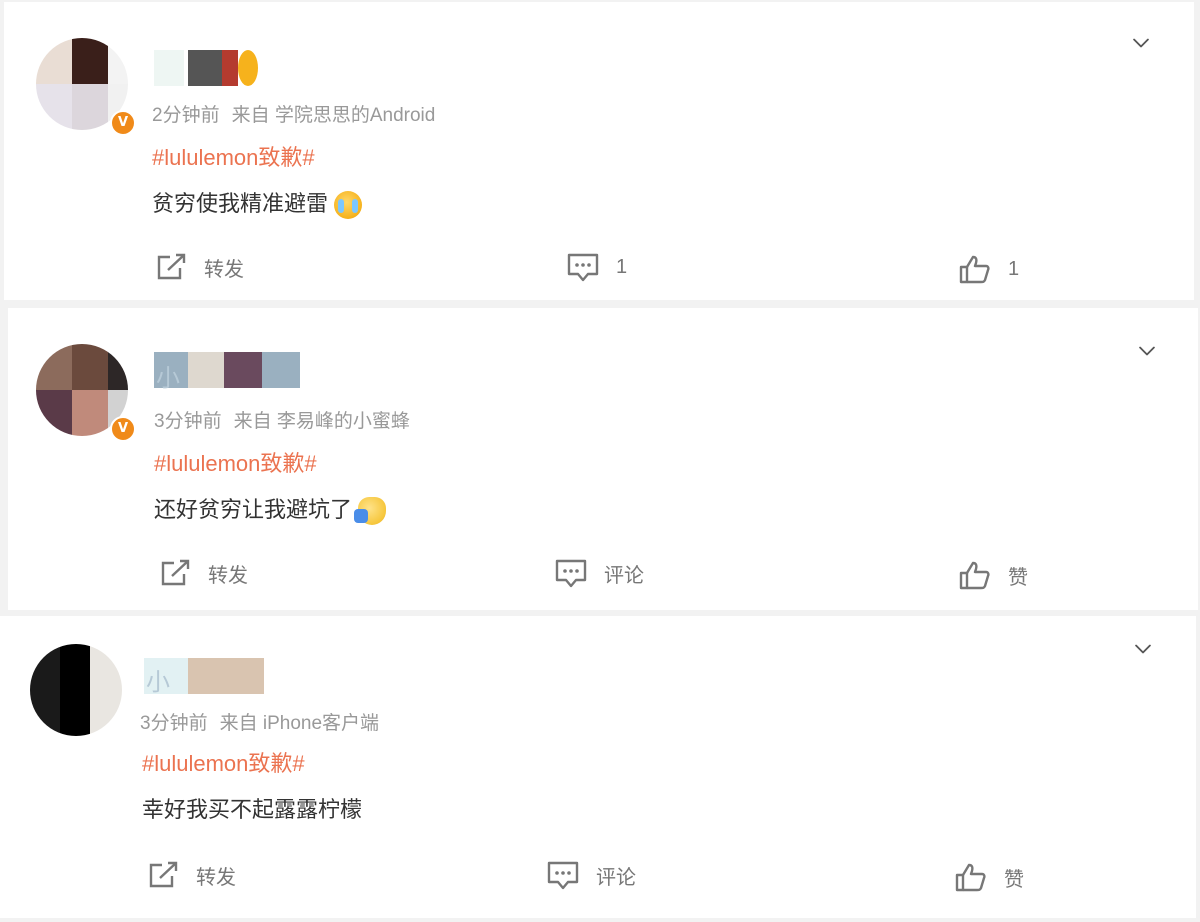 The height and width of the screenshot is (922, 1200). I want to click on post-meta: 3分钟前 来自 iPhone客户端, so click(259, 721).